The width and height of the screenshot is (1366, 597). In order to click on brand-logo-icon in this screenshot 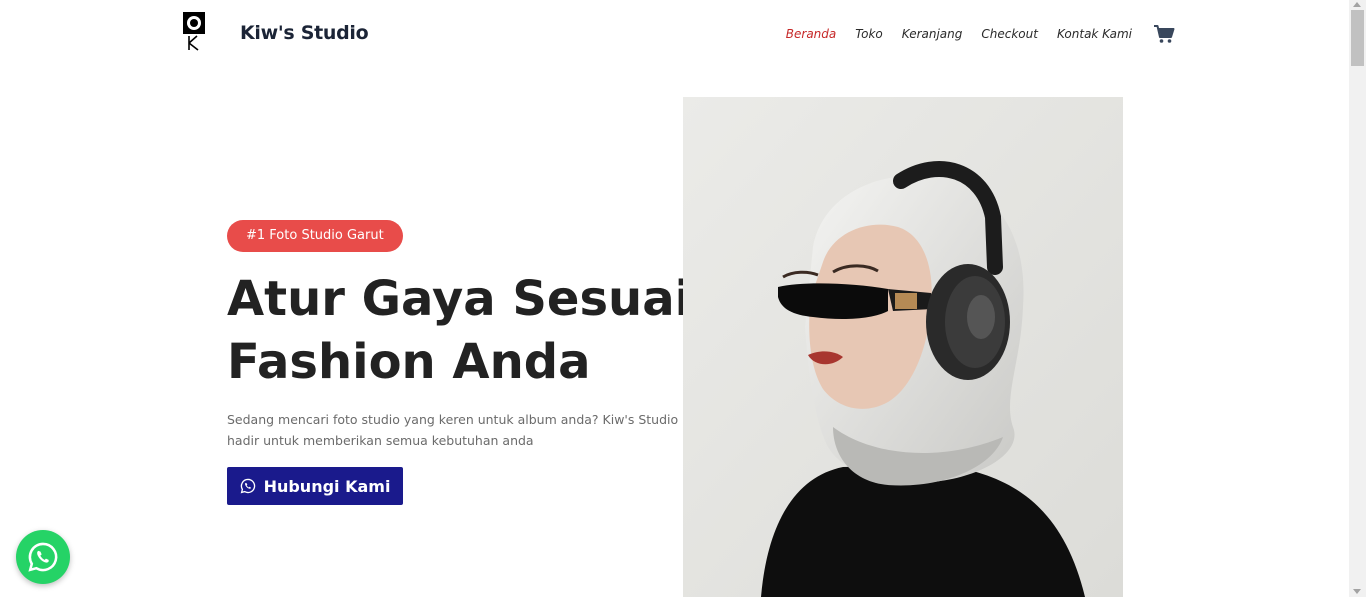, I will do `click(194, 32)`.